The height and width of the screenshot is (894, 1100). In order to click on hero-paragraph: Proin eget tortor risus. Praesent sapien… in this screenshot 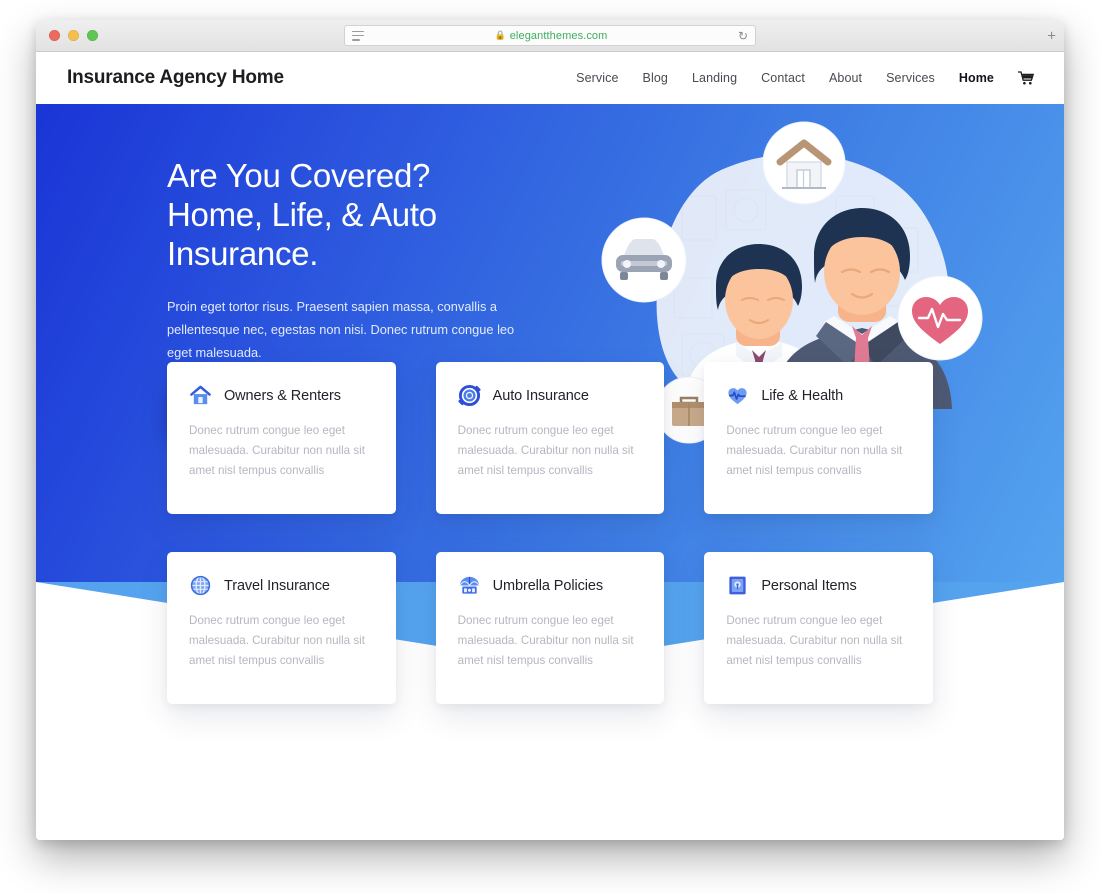, I will do `click(341, 329)`.